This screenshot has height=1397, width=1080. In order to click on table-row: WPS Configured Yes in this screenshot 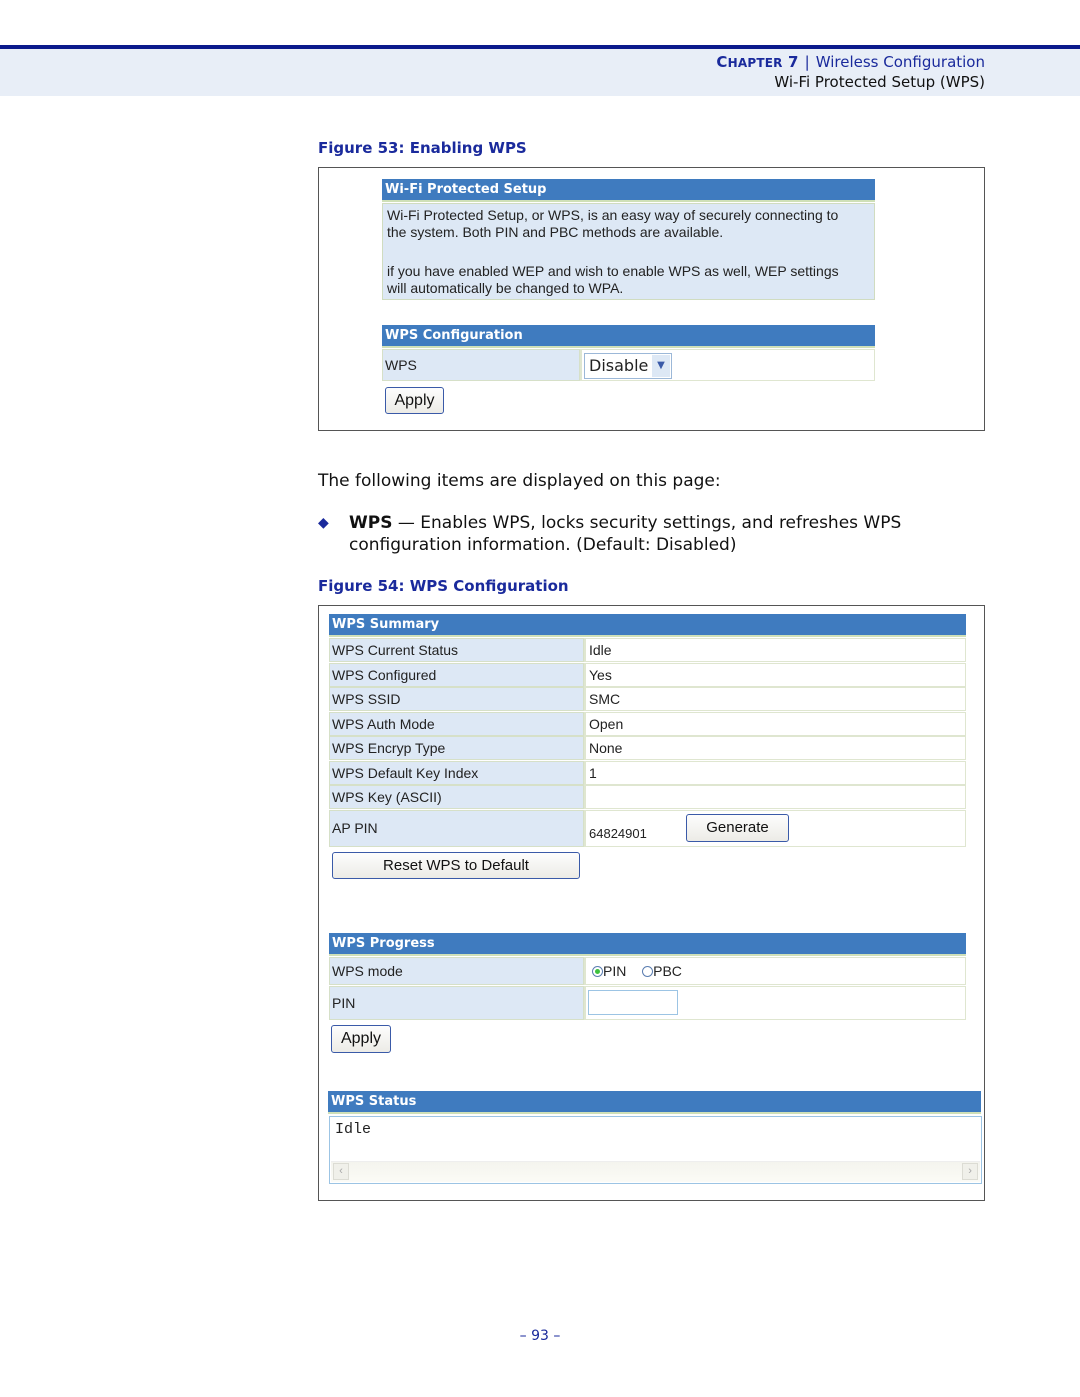, I will do `click(647, 675)`.